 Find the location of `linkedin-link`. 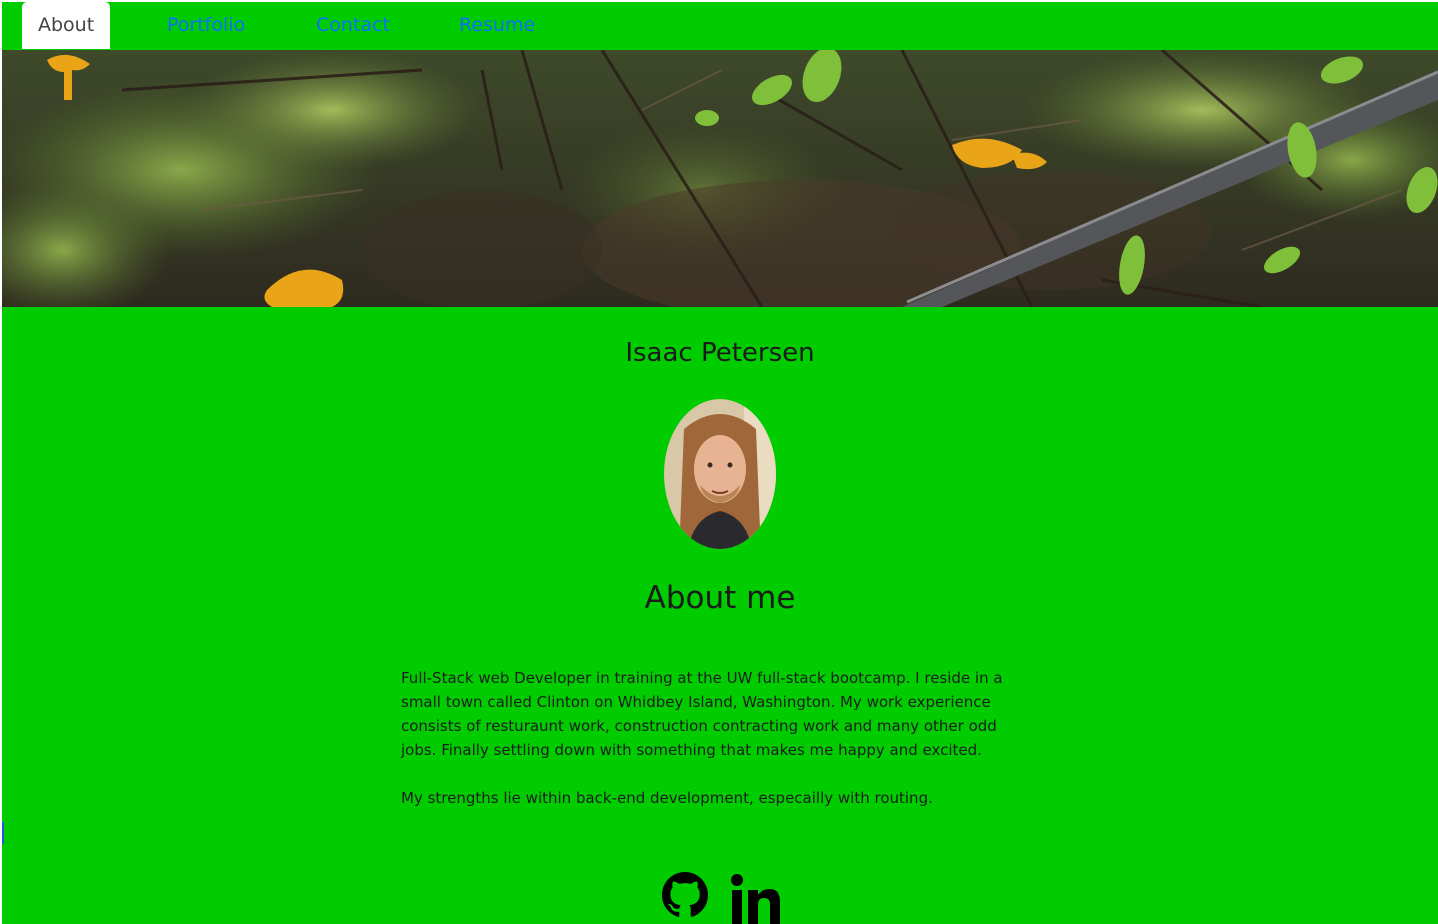

linkedin-link is located at coordinates (755, 898).